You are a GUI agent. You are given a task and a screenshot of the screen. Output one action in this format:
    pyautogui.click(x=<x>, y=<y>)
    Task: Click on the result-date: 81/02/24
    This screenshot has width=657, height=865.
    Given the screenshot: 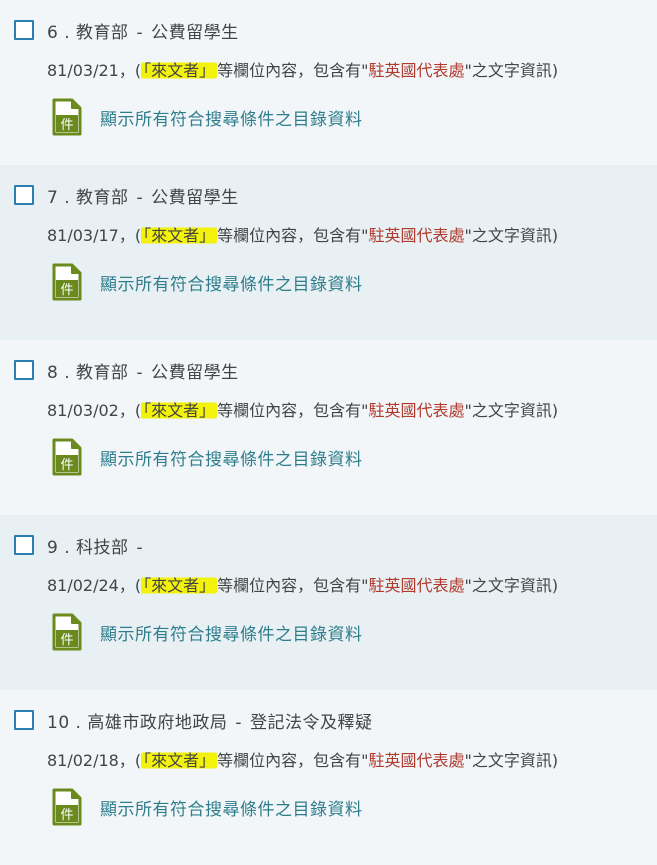 What is the action you would take?
    pyautogui.click(x=83, y=585)
    